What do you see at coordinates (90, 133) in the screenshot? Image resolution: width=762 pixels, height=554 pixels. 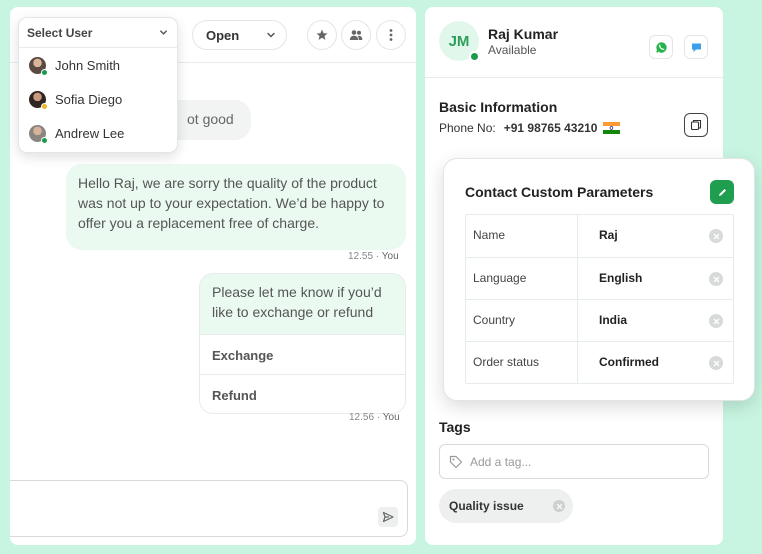 I see `user-option-label: Andrew Lee` at bounding box center [90, 133].